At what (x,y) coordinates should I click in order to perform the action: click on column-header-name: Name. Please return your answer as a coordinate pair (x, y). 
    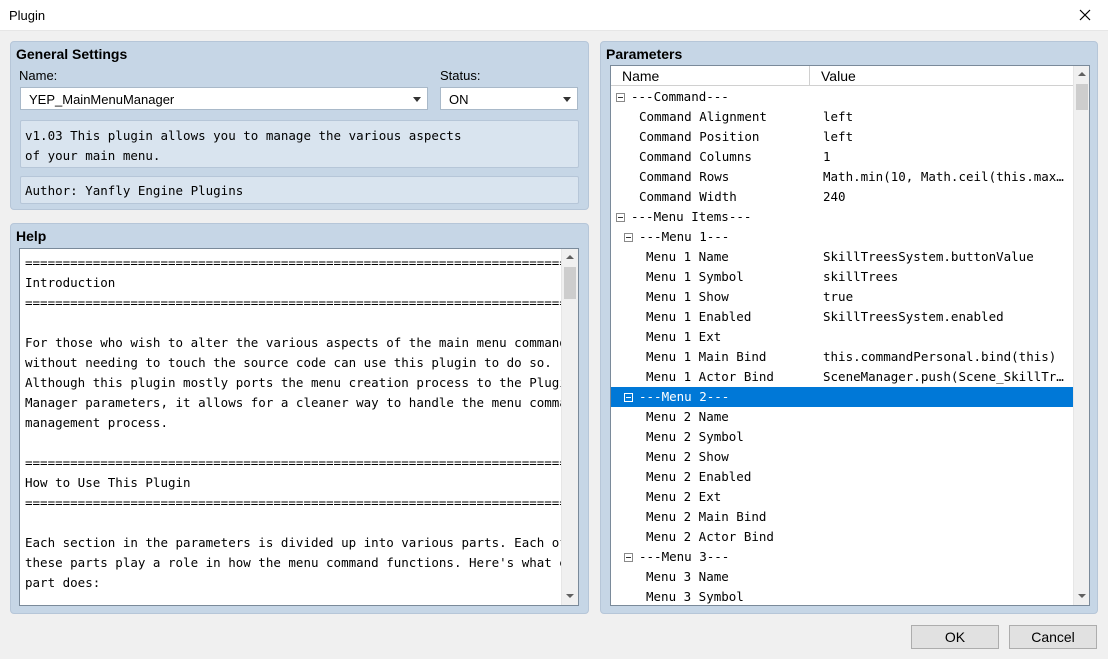
    Looking at the image, I should click on (710, 76).